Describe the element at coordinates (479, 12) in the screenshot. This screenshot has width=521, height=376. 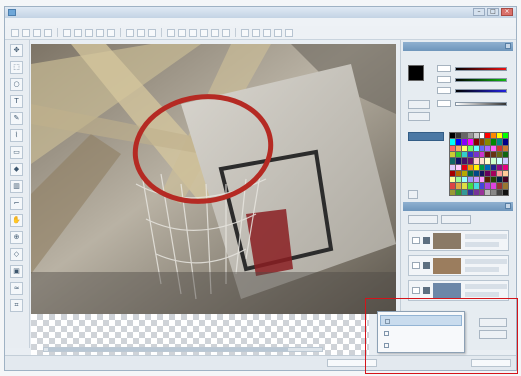
I see `minimize-button: –` at that location.